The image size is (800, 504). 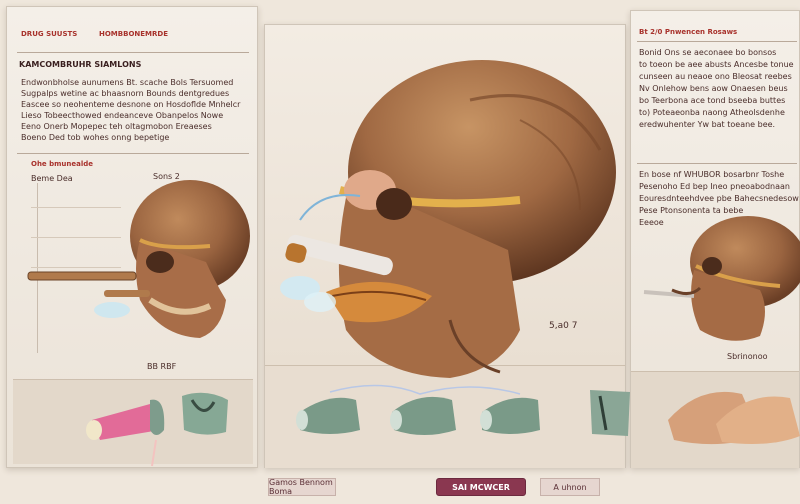 I want to click on right-paragraph-line: to) Poteaeonba naong Atheolsdenhe, so click(x=712, y=112).